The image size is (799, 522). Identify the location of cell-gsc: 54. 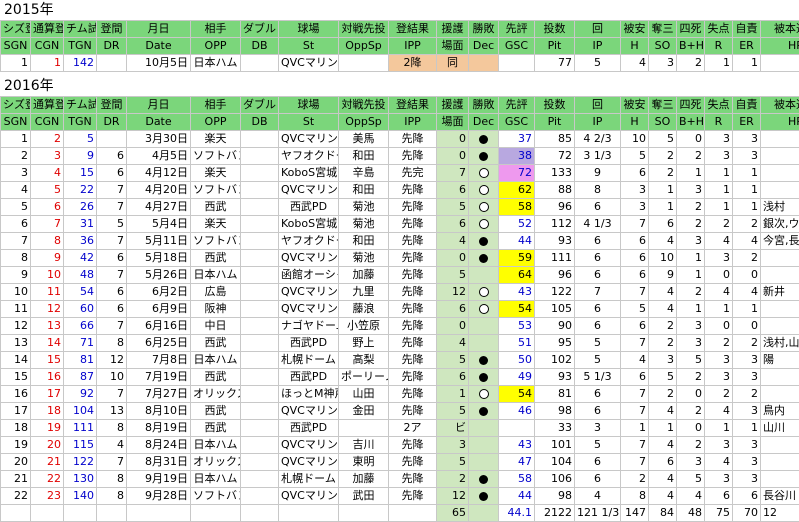
(517, 309).